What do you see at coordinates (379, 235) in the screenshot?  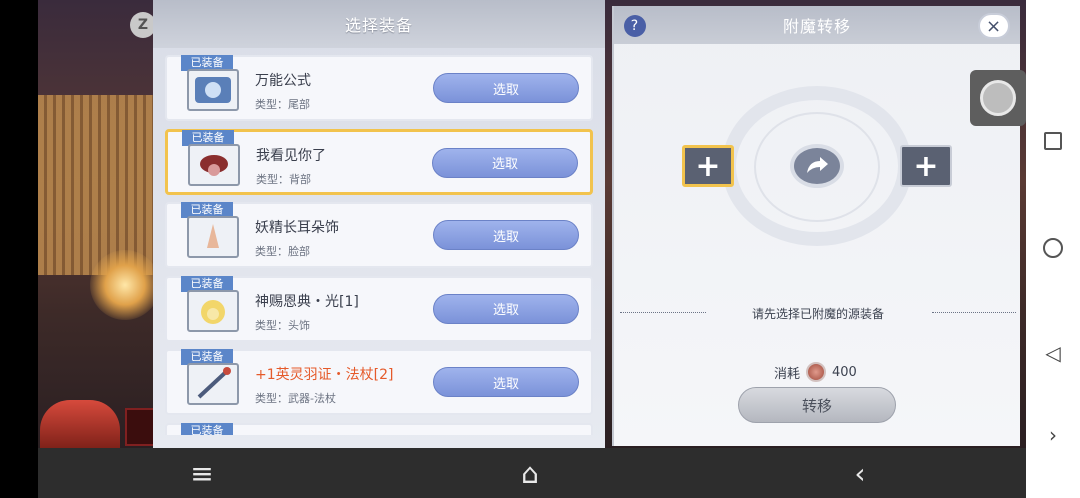 I see `equipment-item-elf-ears: 已装备 妖精长耳朵饰 类型：脸部 选取` at bounding box center [379, 235].